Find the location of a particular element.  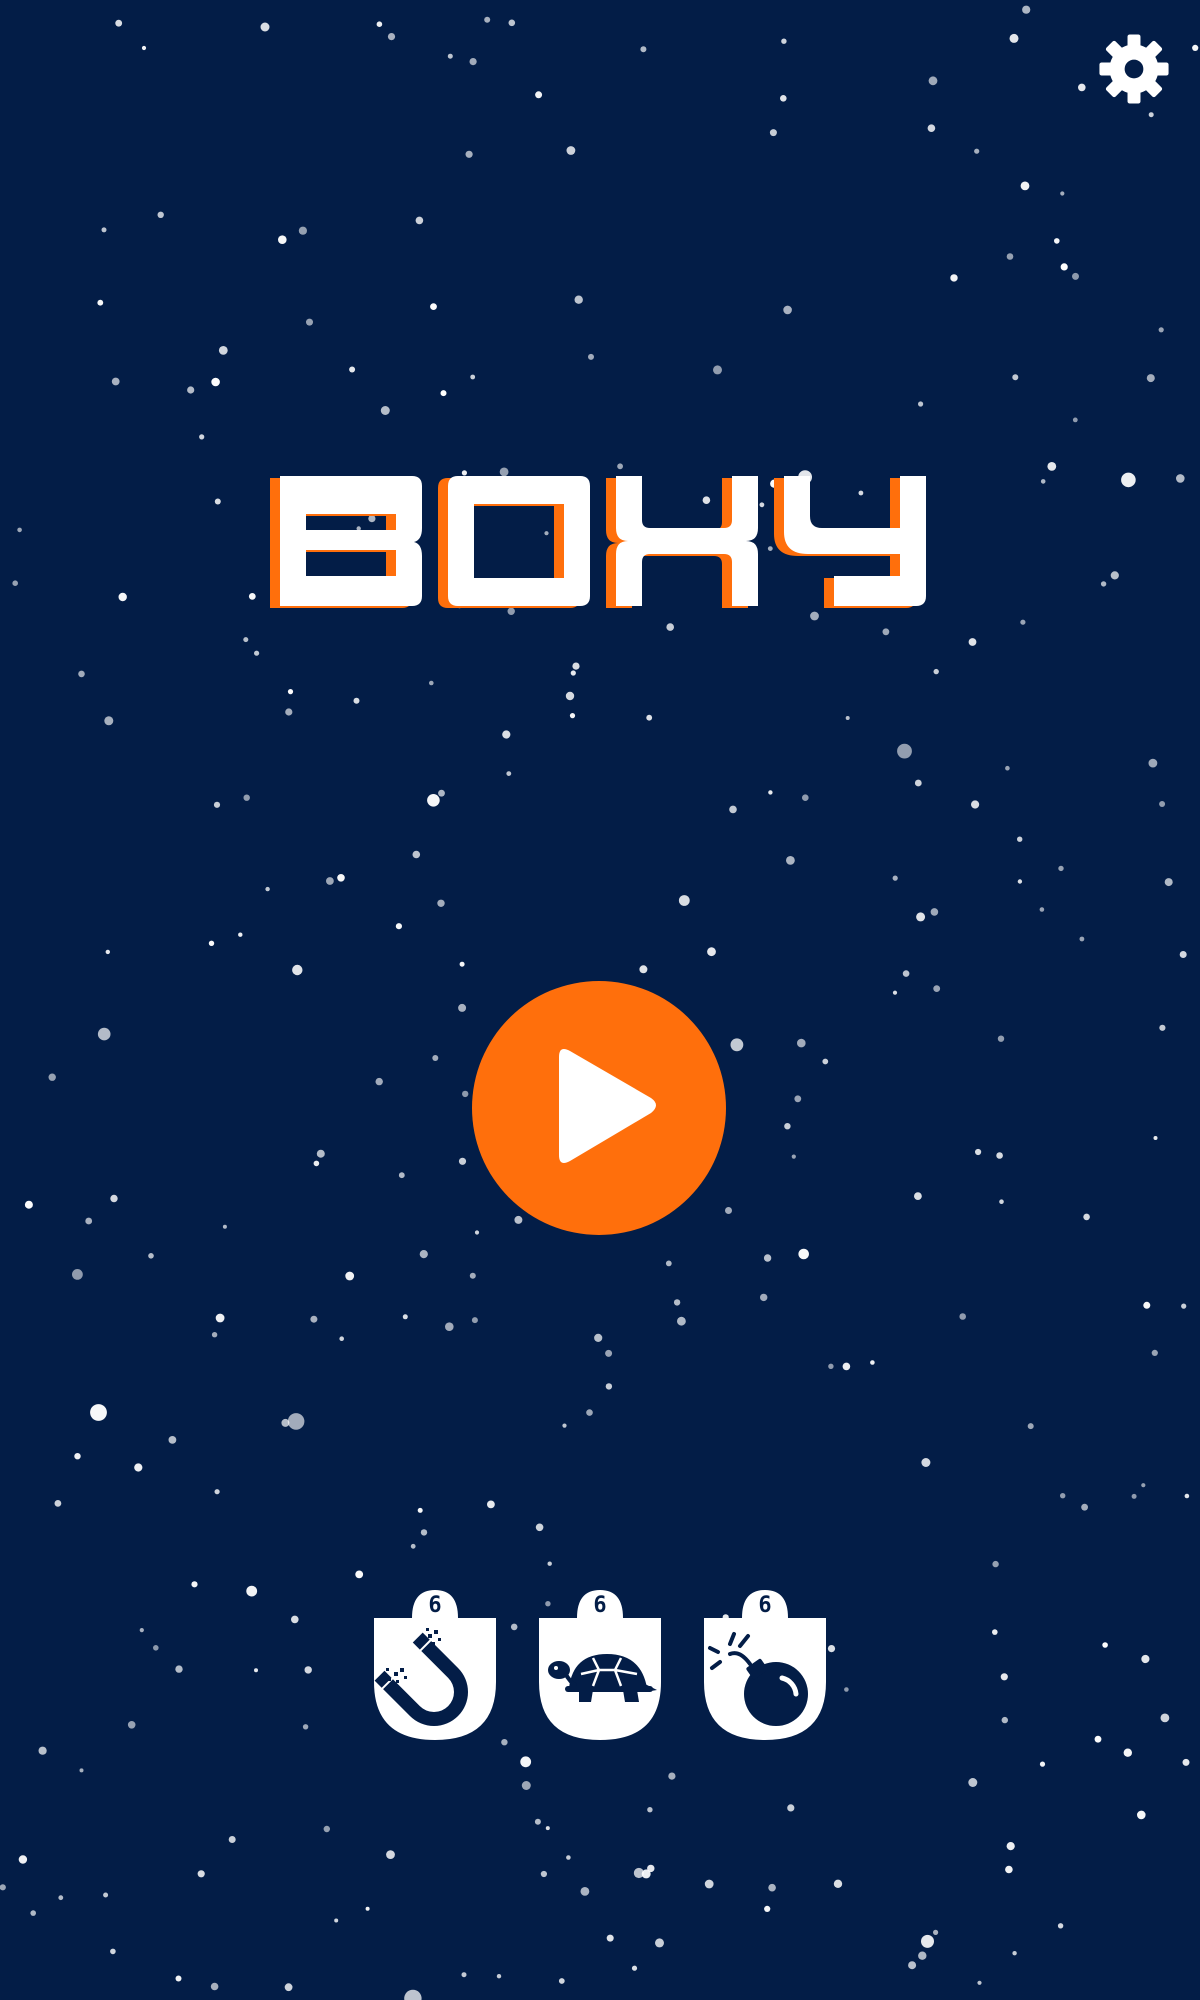

game-title-logo is located at coordinates (598, 542).